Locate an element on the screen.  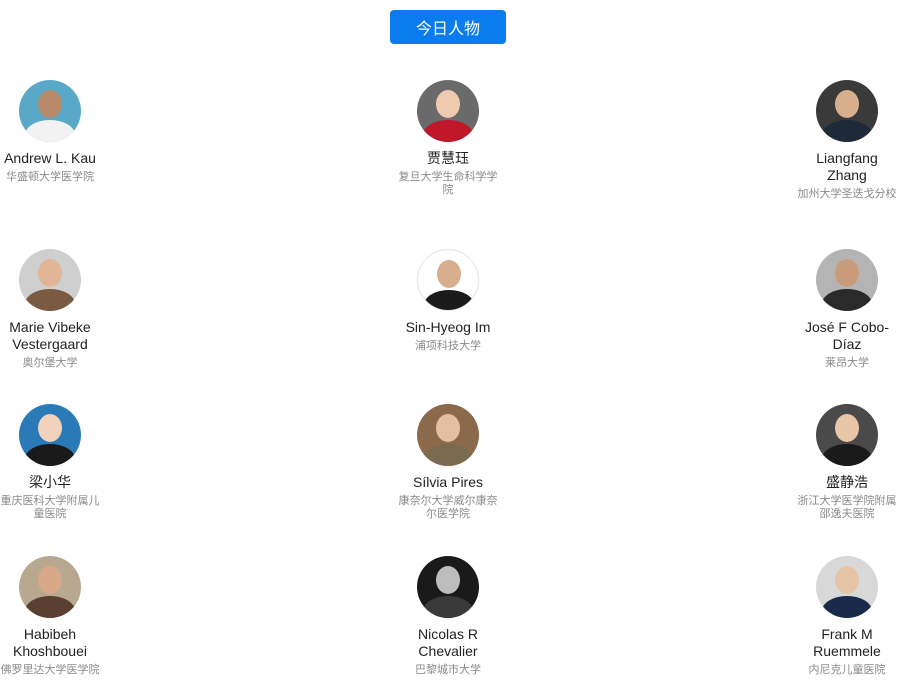
person-org: 莱昂大学 is located at coordinates (847, 363).